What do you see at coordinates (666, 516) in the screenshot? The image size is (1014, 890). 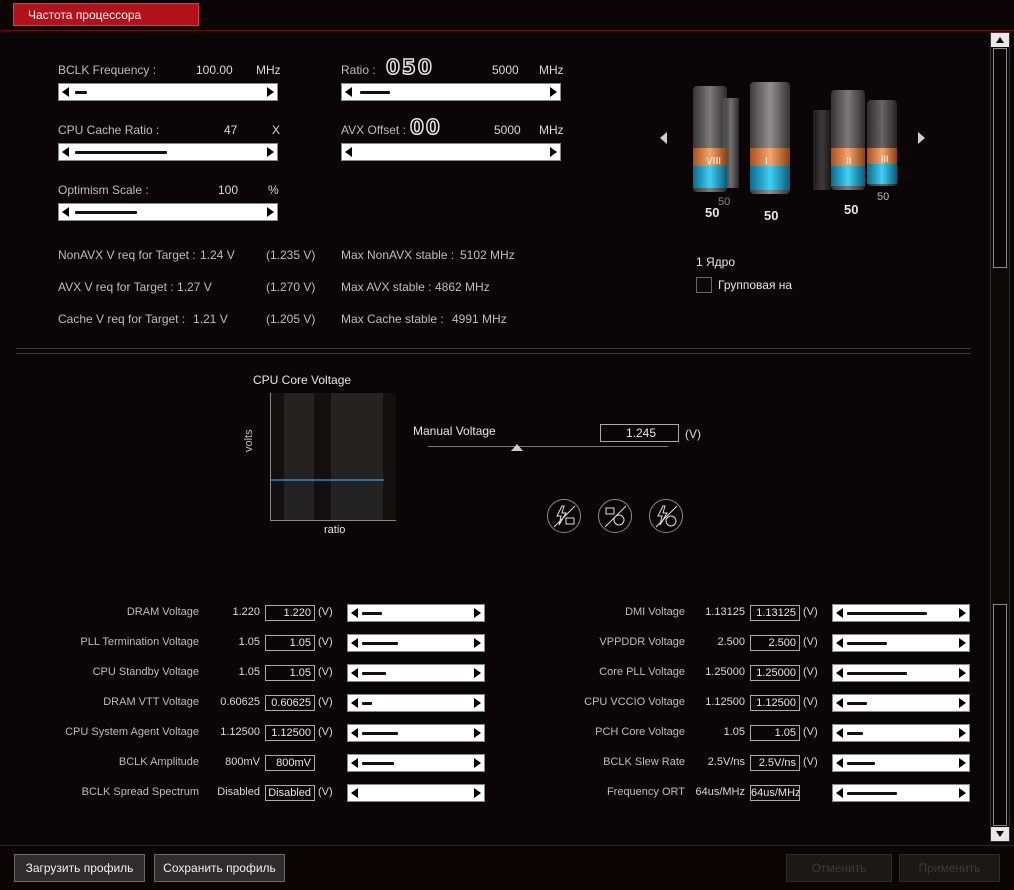 I see `power-fan-icon` at bounding box center [666, 516].